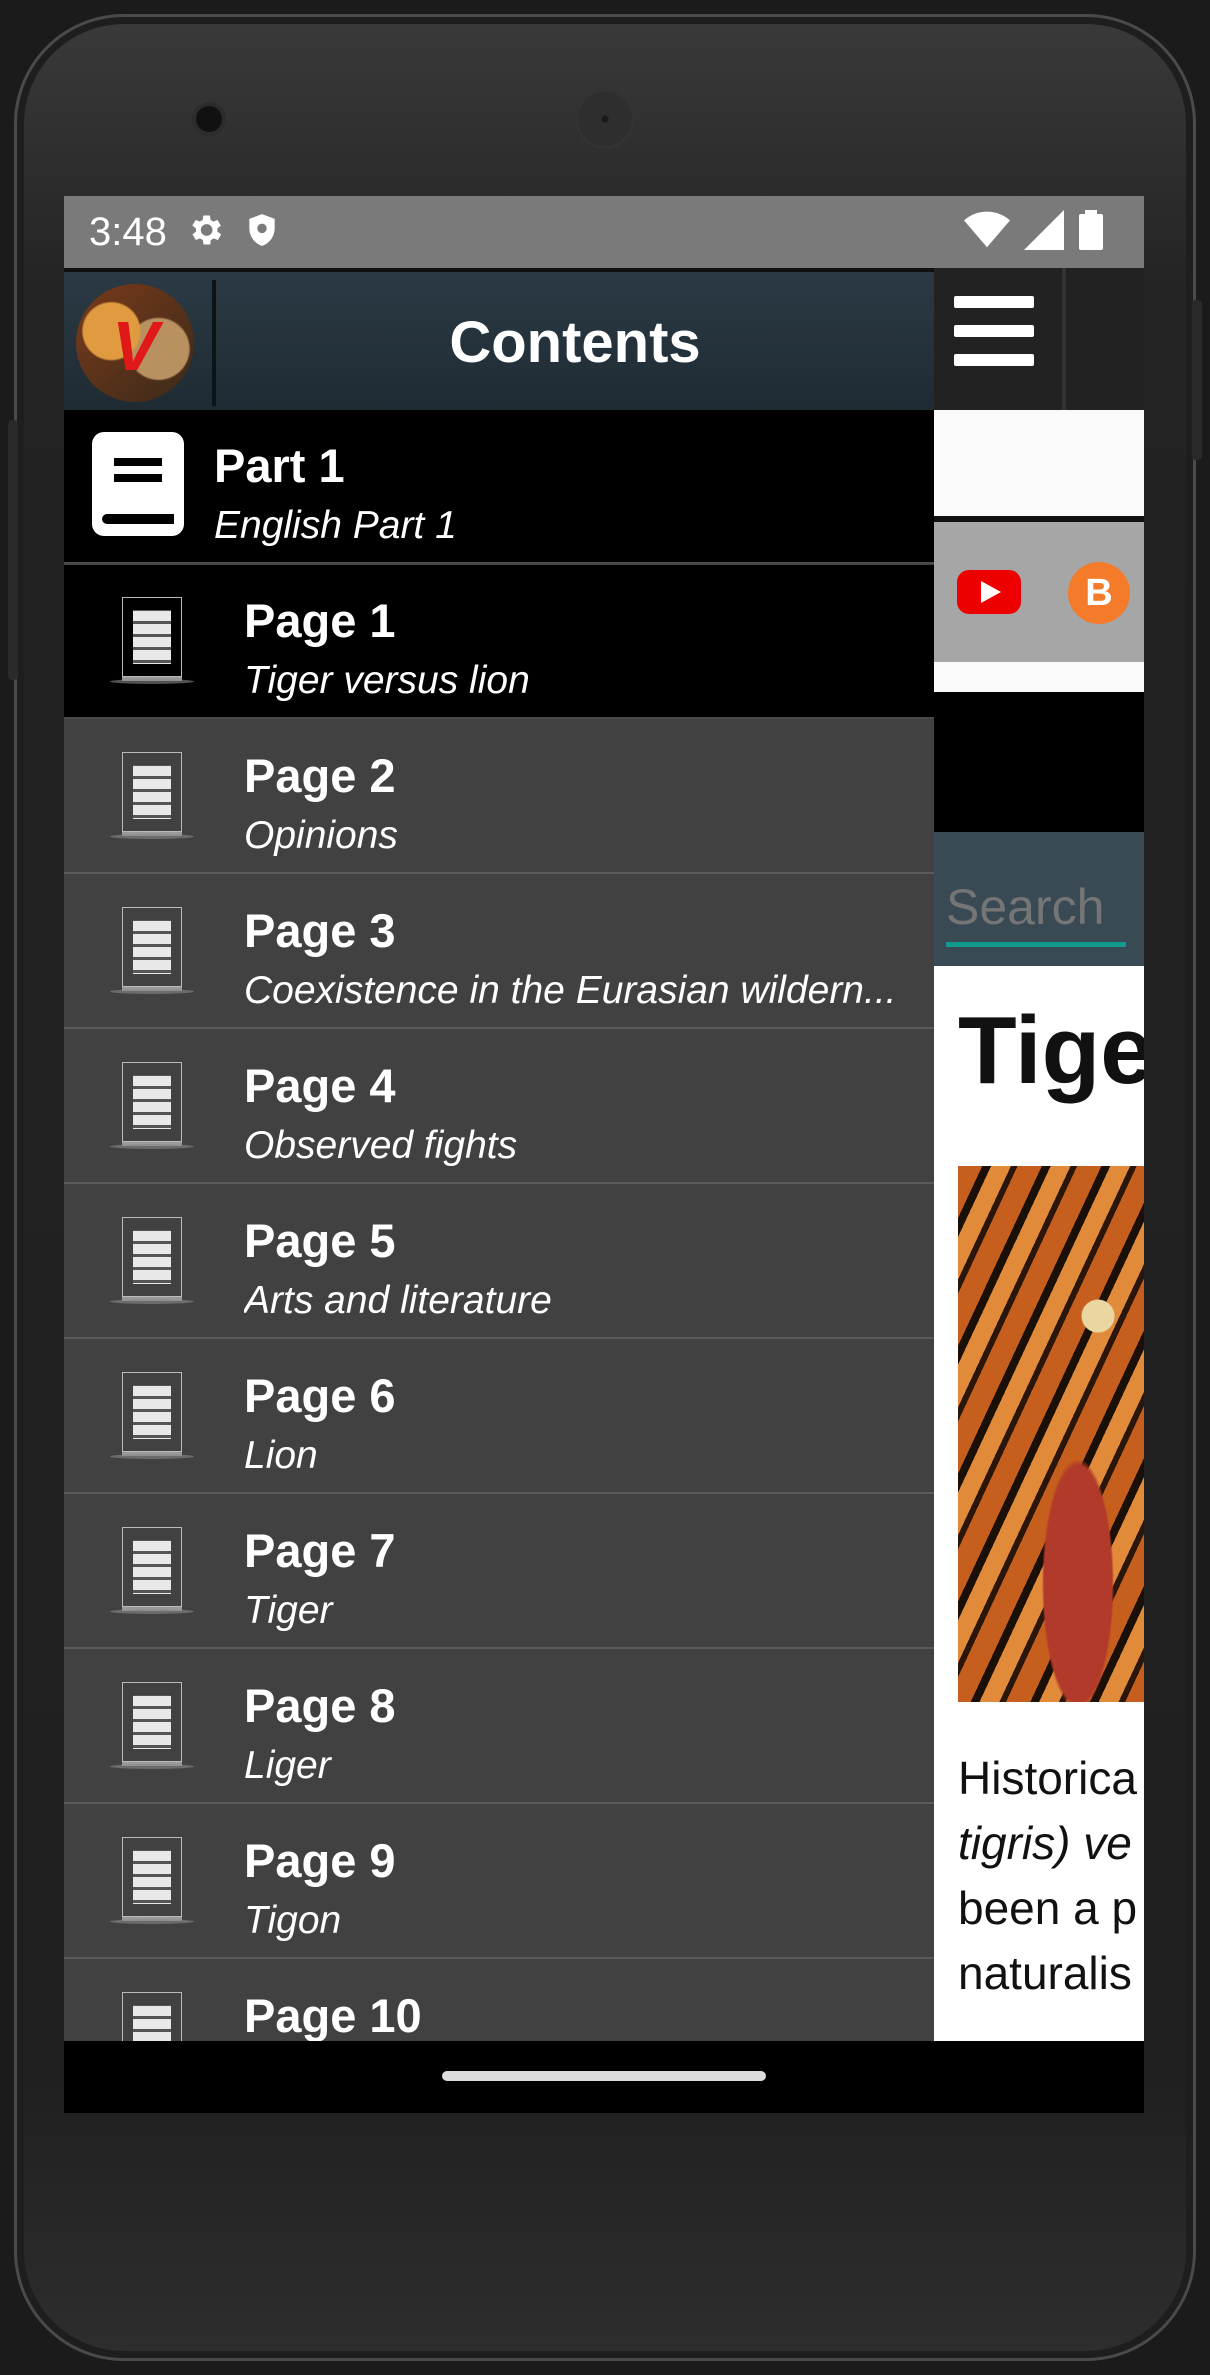 Image resolution: width=1210 pixels, height=2375 pixels. What do you see at coordinates (1051, 1050) in the screenshot?
I see `article-title: Tige` at bounding box center [1051, 1050].